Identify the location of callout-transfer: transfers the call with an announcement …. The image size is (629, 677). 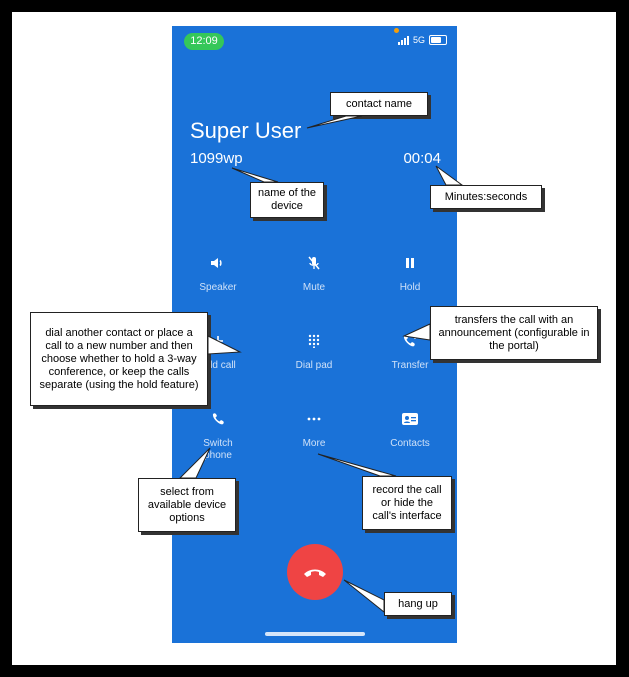
(514, 333).